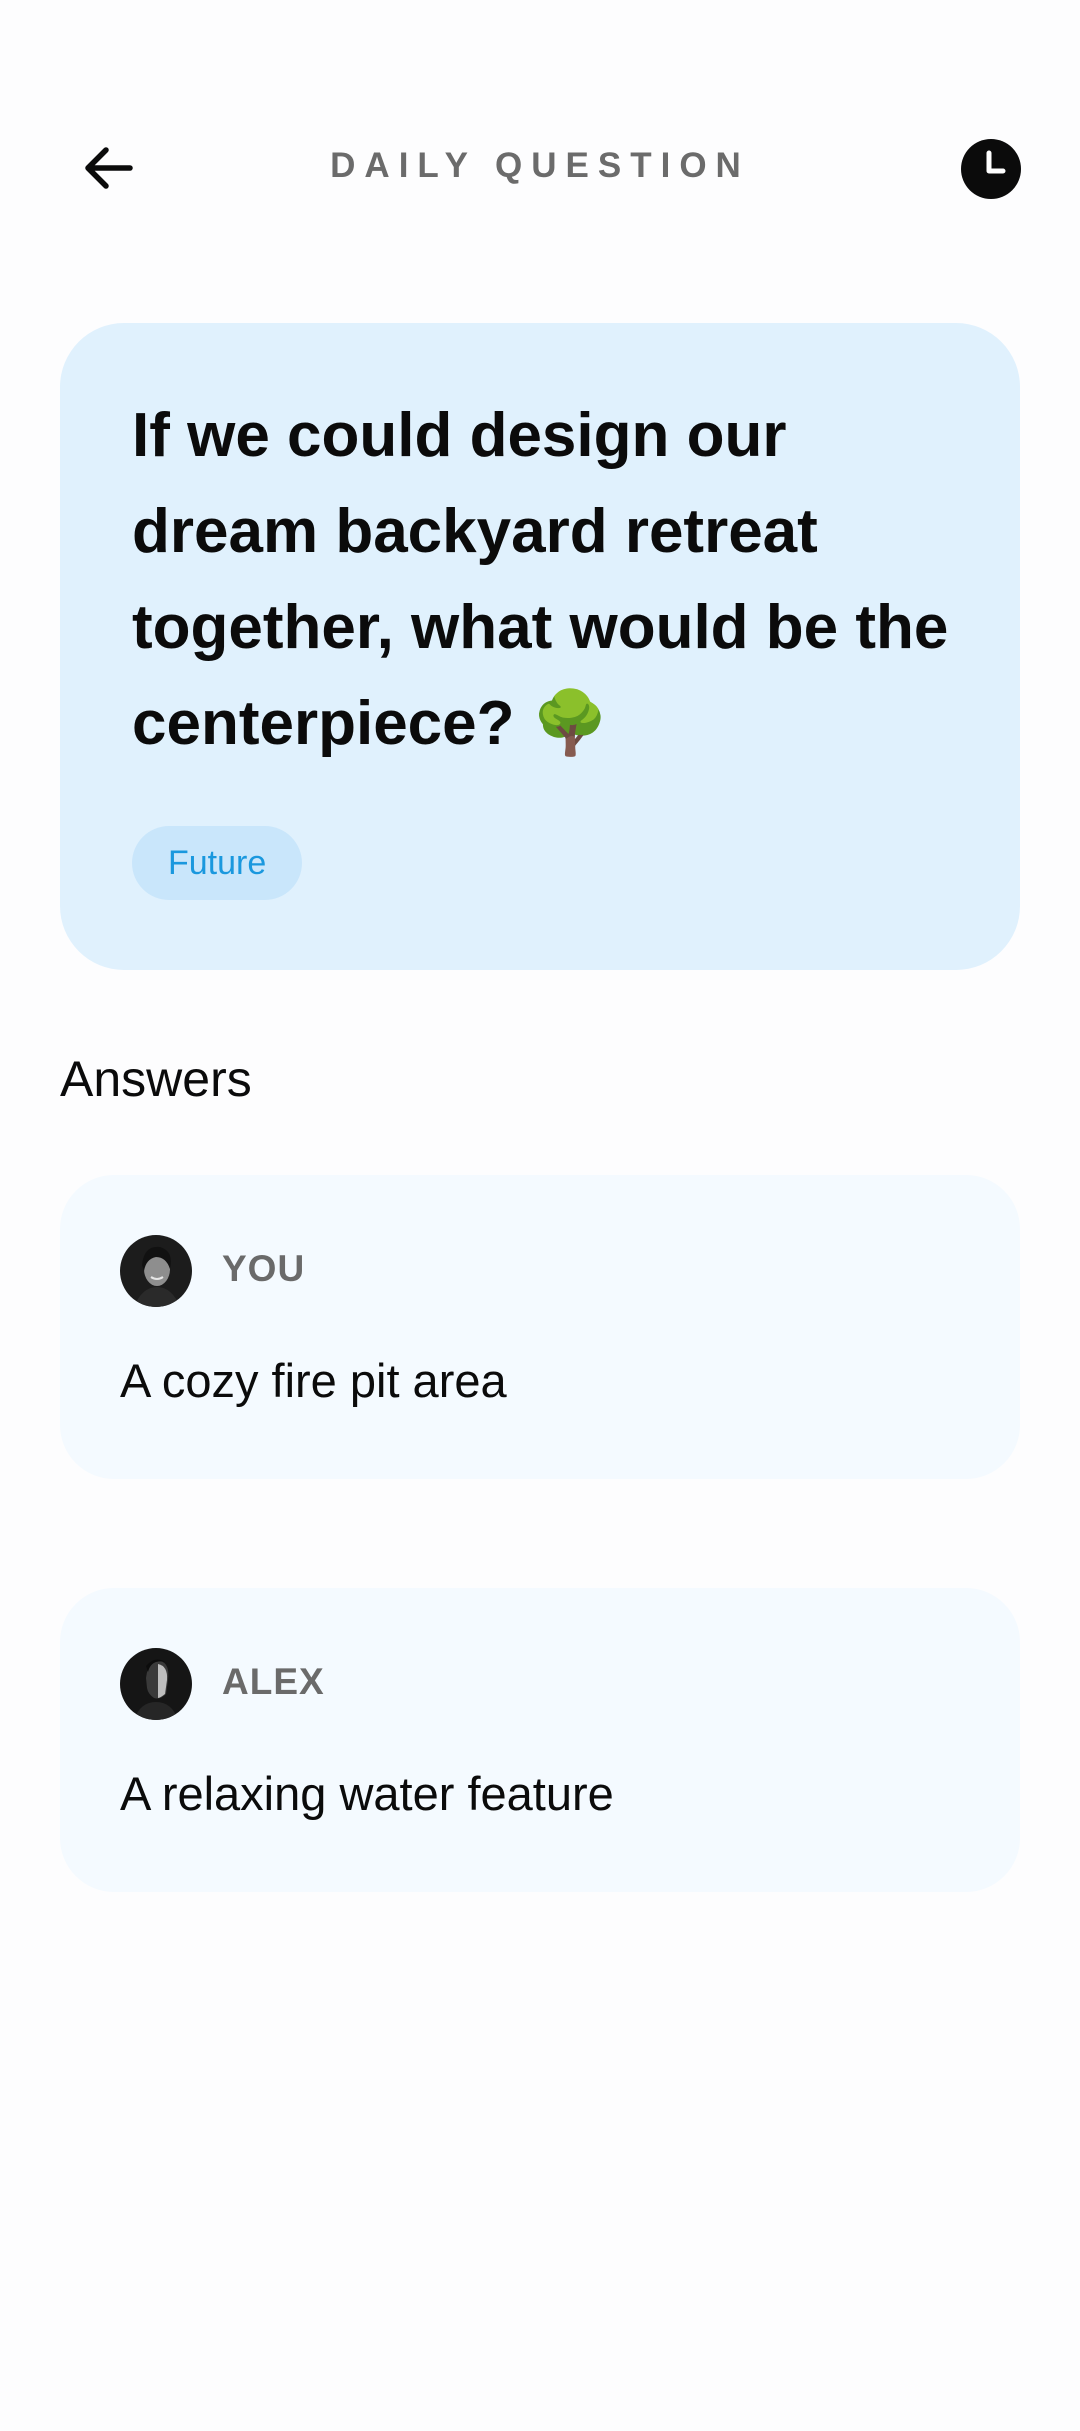 The width and height of the screenshot is (1080, 2431). What do you see at coordinates (156, 1684) in the screenshot?
I see `avatar-alex` at bounding box center [156, 1684].